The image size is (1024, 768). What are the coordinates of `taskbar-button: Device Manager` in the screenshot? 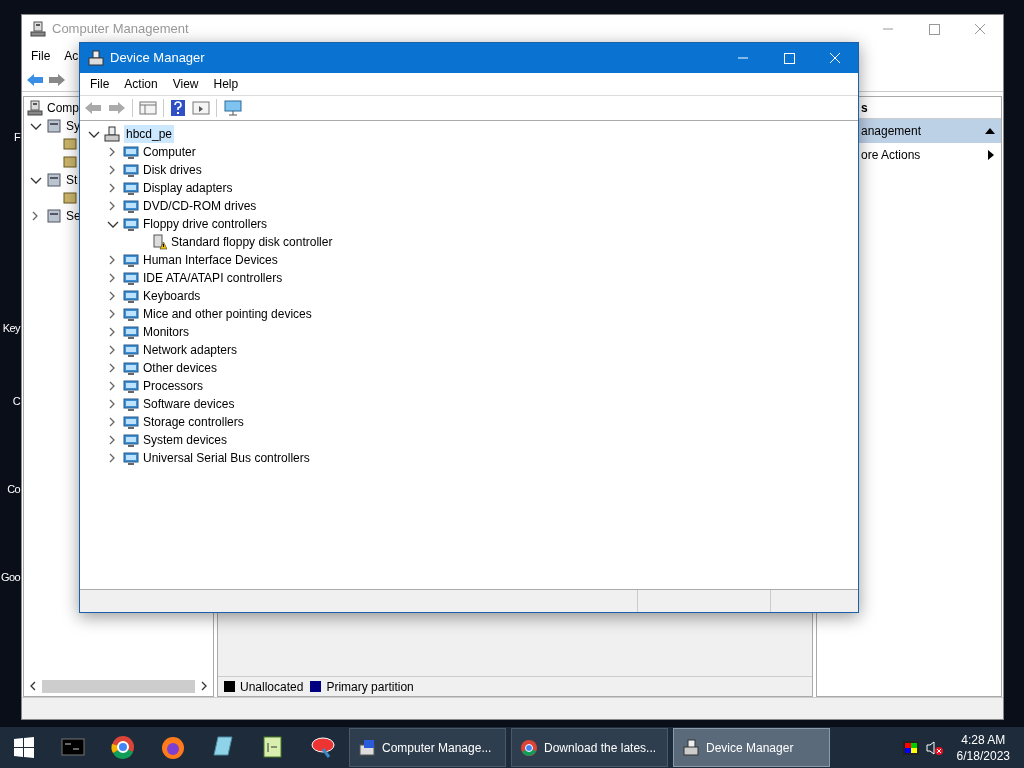 It's located at (751, 747).